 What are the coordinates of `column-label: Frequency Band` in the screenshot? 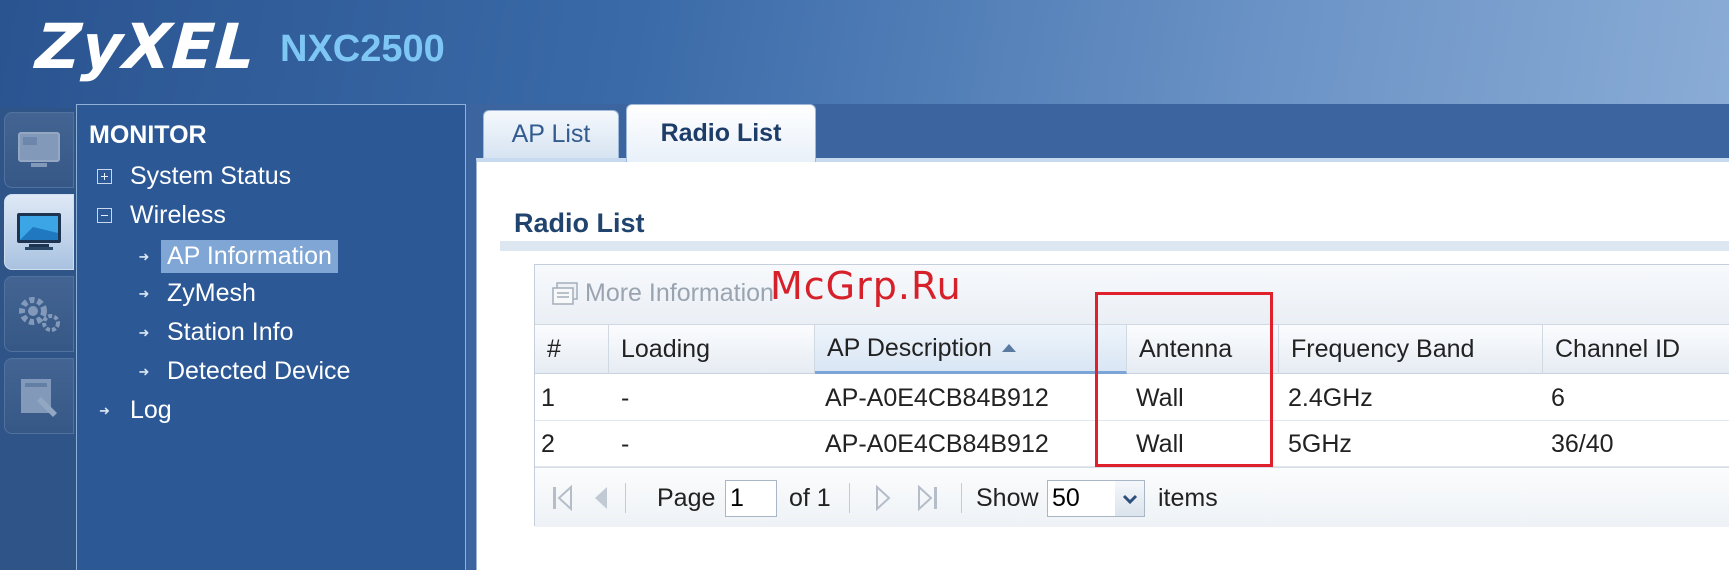 It's located at (1383, 349).